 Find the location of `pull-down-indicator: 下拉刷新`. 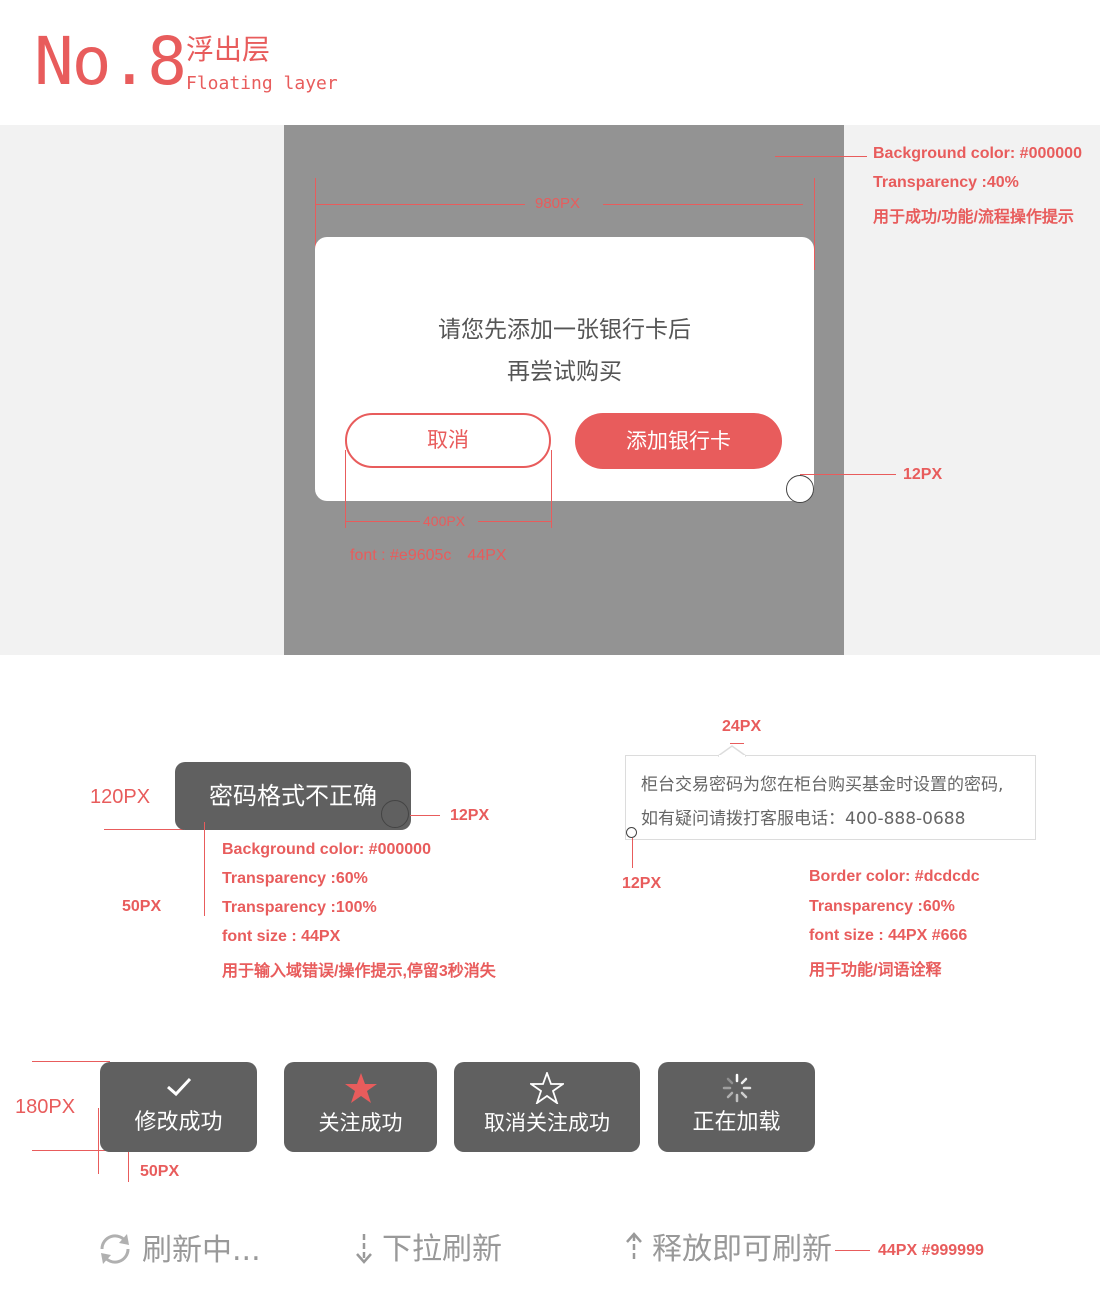

pull-down-indicator: 下拉刷新 is located at coordinates (428, 1250).